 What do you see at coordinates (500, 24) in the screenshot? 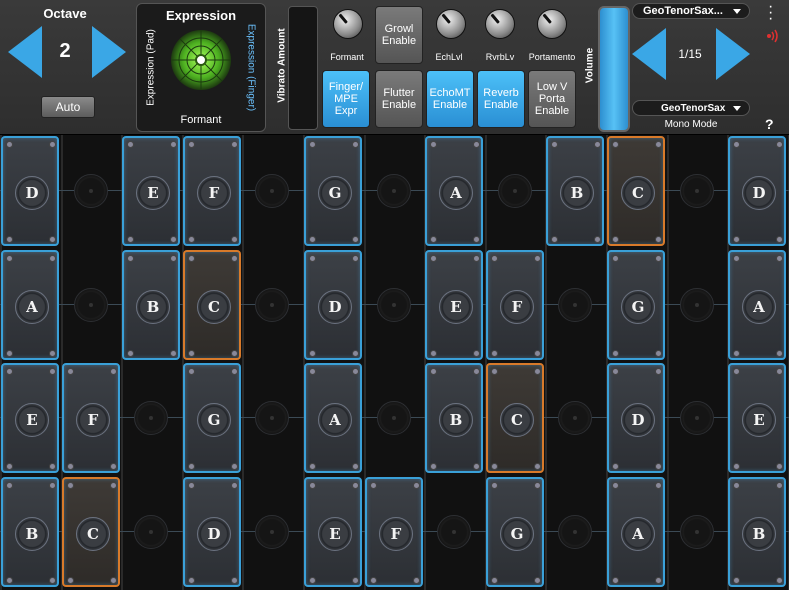
I see `reverb-level-knob-icon` at bounding box center [500, 24].